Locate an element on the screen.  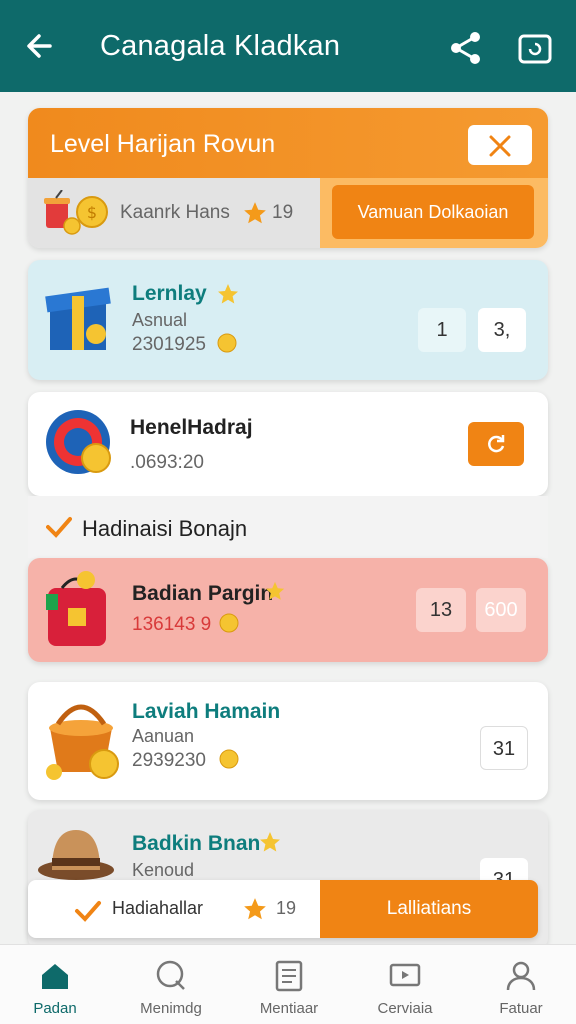
share-icon is located at coordinates (466, 48).